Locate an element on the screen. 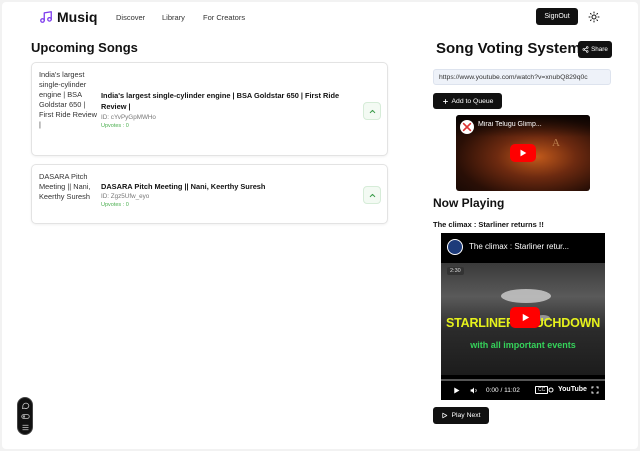  song-id: ID: cYvPyGpMWHo is located at coordinates (128, 117).